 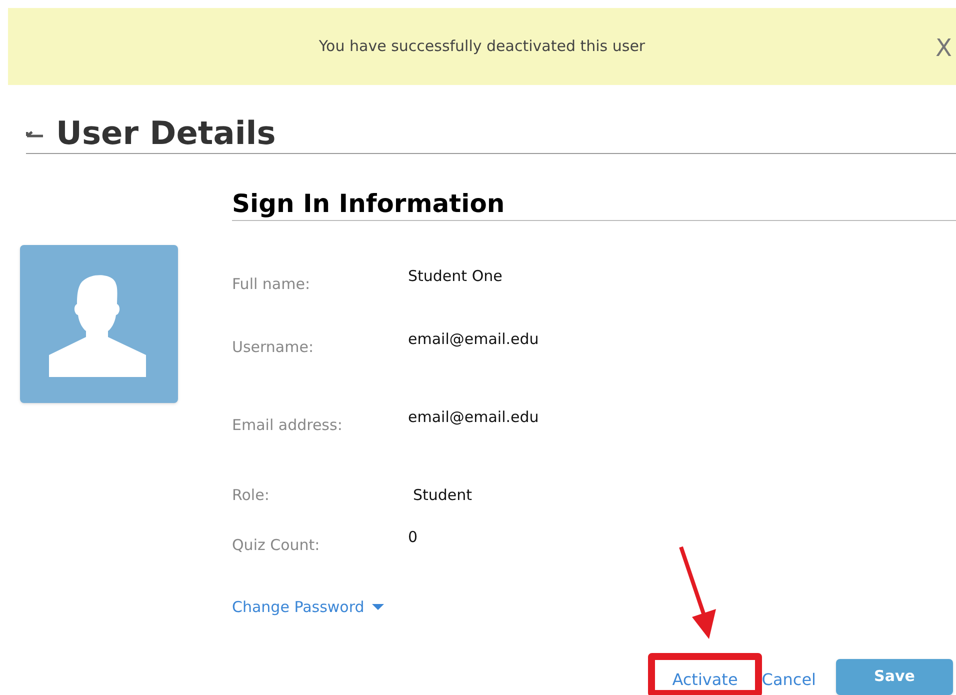 I want to click on field-value: Student, so click(x=442, y=495).